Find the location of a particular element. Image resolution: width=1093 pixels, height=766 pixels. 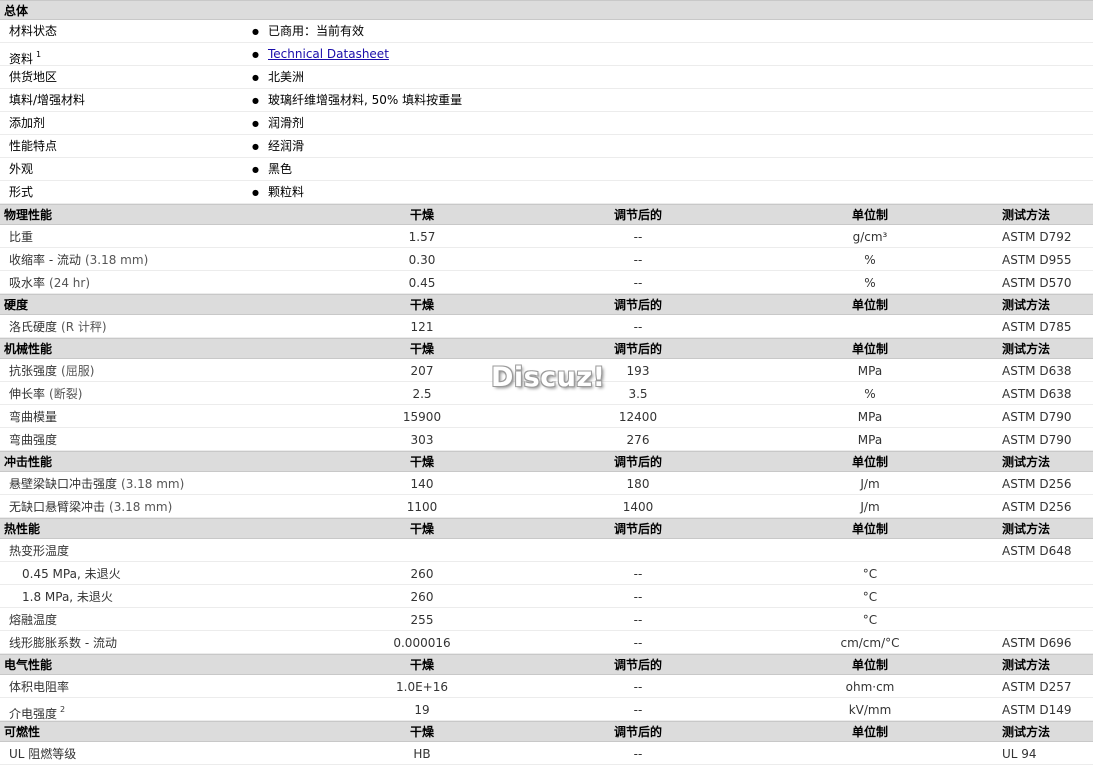

property-name-text: UL 阻燃等级 is located at coordinates (43, 754).